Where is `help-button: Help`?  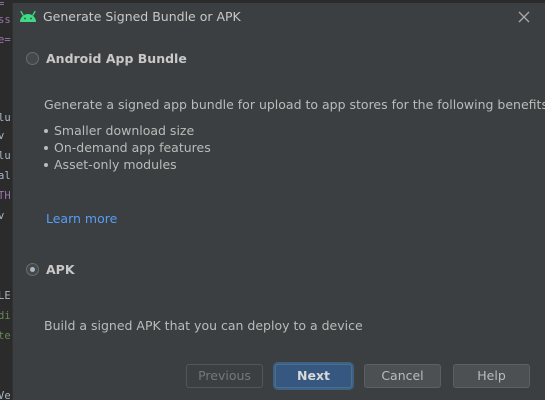
help-button: Help is located at coordinates (491, 376).